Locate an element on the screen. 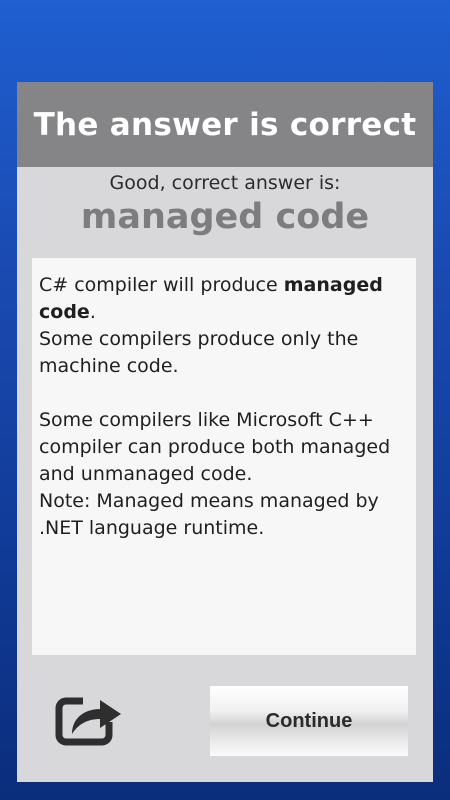  explanation-paragraph-1: C# compiler will produce managed code. is located at coordinates (223, 299).